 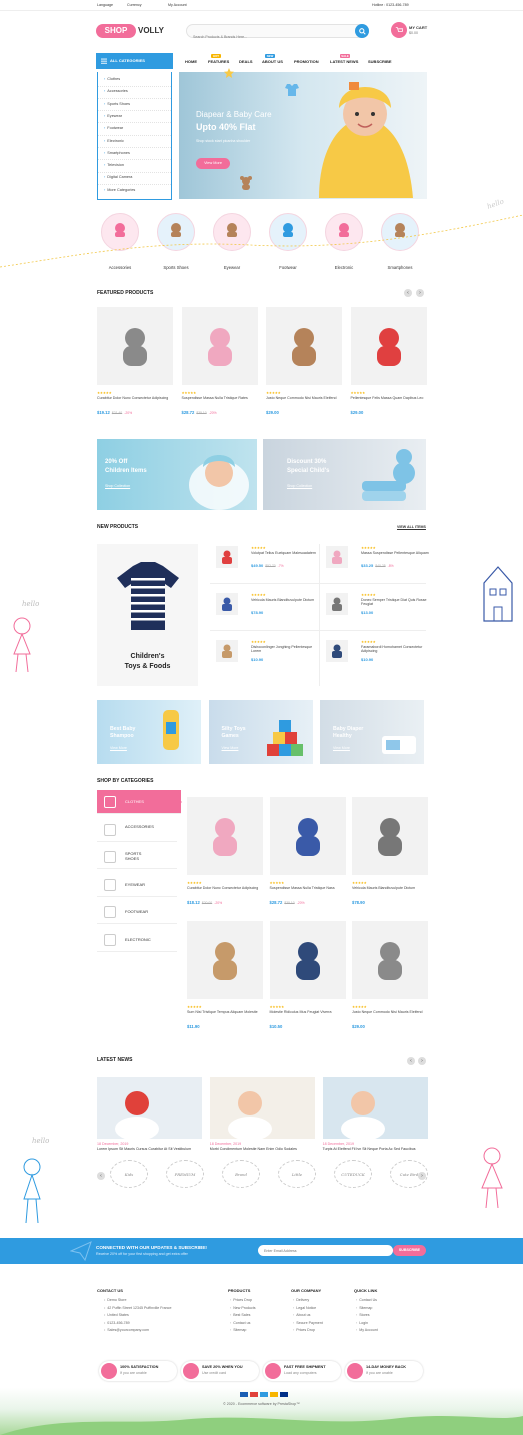 What do you see at coordinates (220, 398) in the screenshot?
I see `product-name: Suspendisse Massa Nulla Tristique Rates` at bounding box center [220, 398].